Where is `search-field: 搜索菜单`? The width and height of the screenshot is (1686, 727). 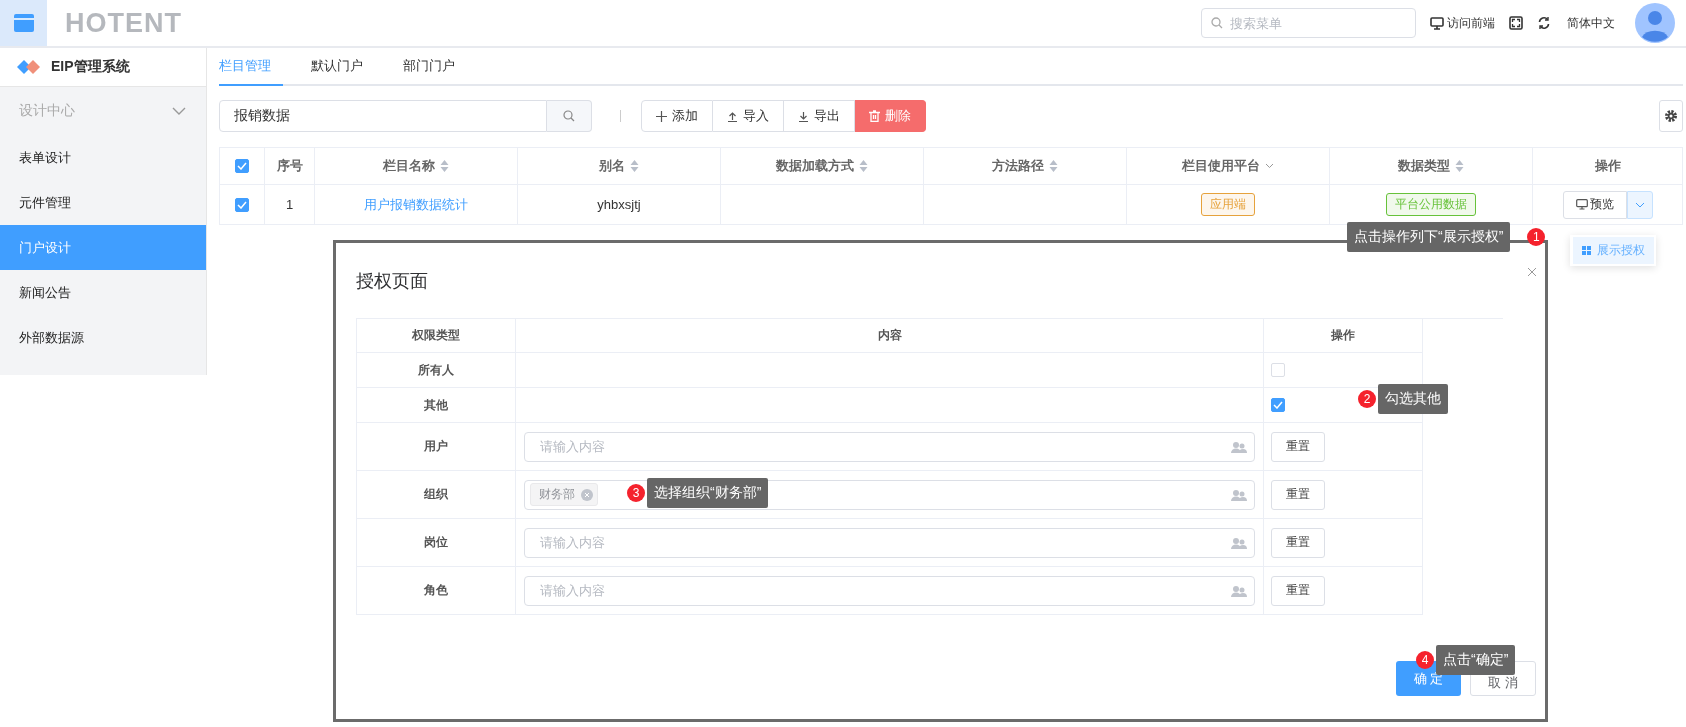 search-field: 搜索菜单 is located at coordinates (1308, 23).